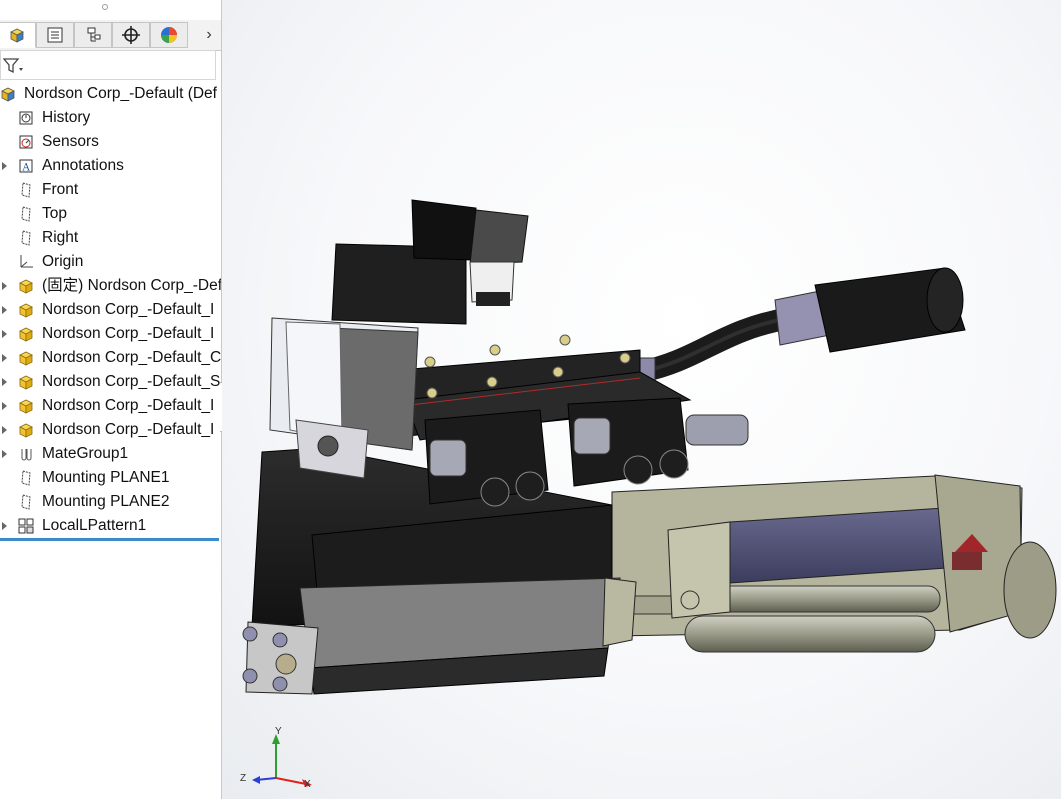 The image size is (1061, 804). Describe the element at coordinates (110, 262) in the screenshot. I see `tree-item: Origin` at that location.